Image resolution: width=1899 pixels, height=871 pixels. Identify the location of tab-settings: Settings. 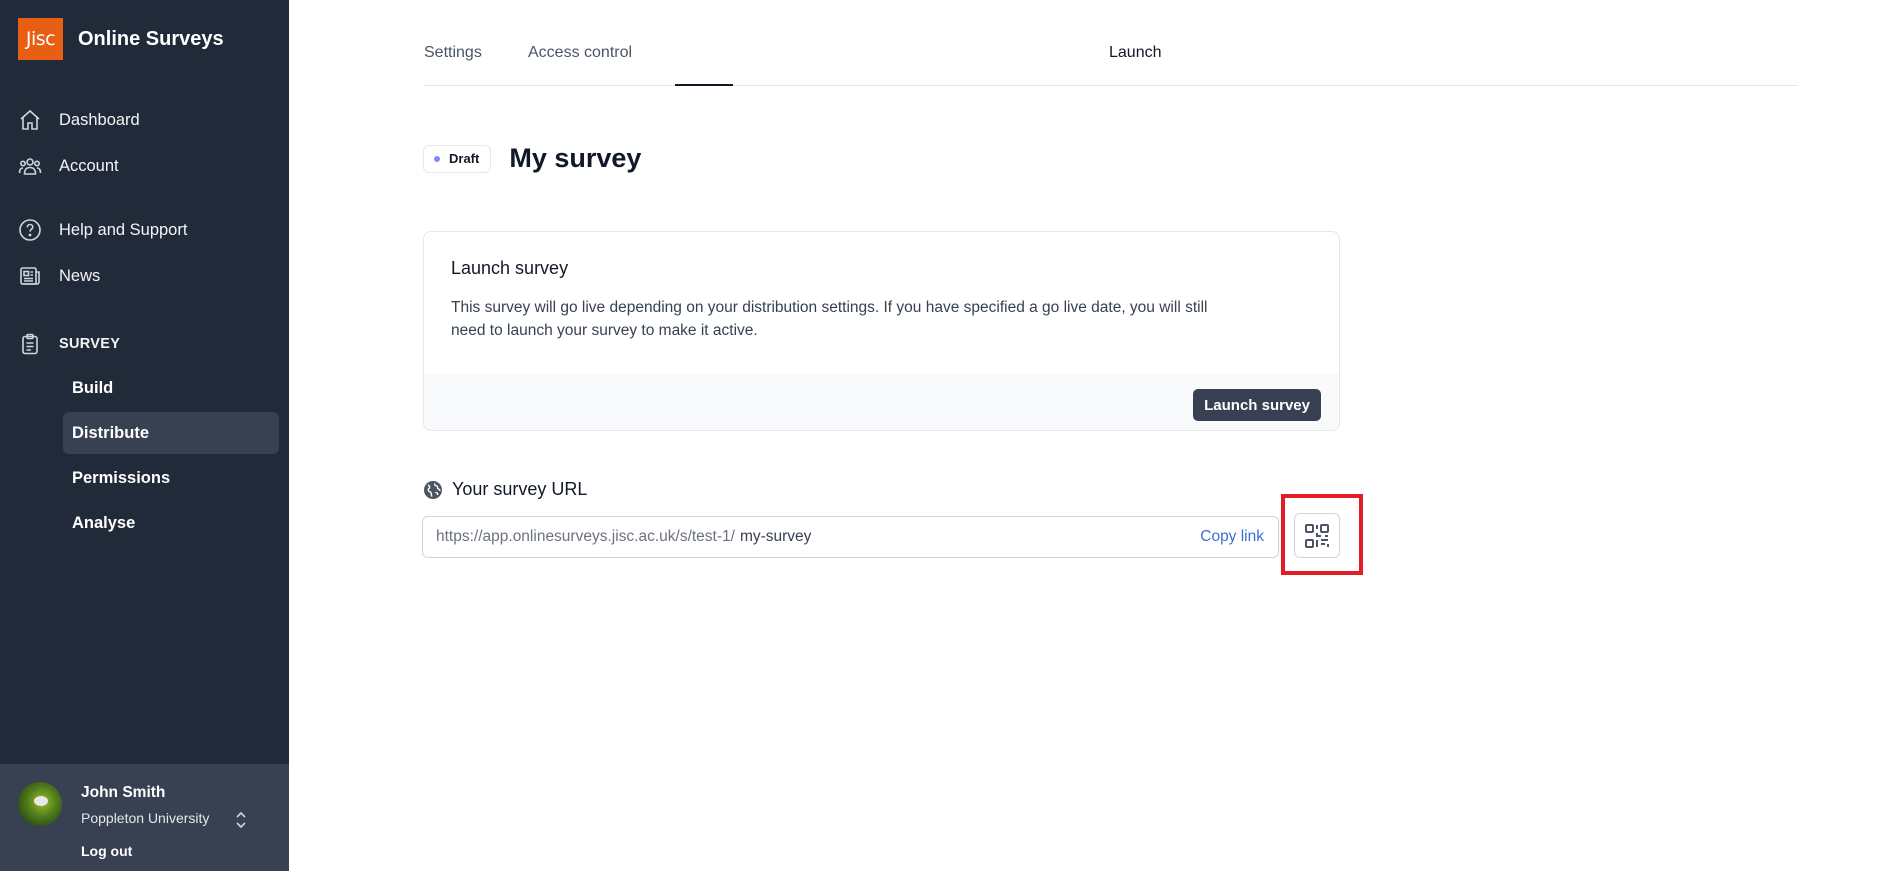
(453, 53).